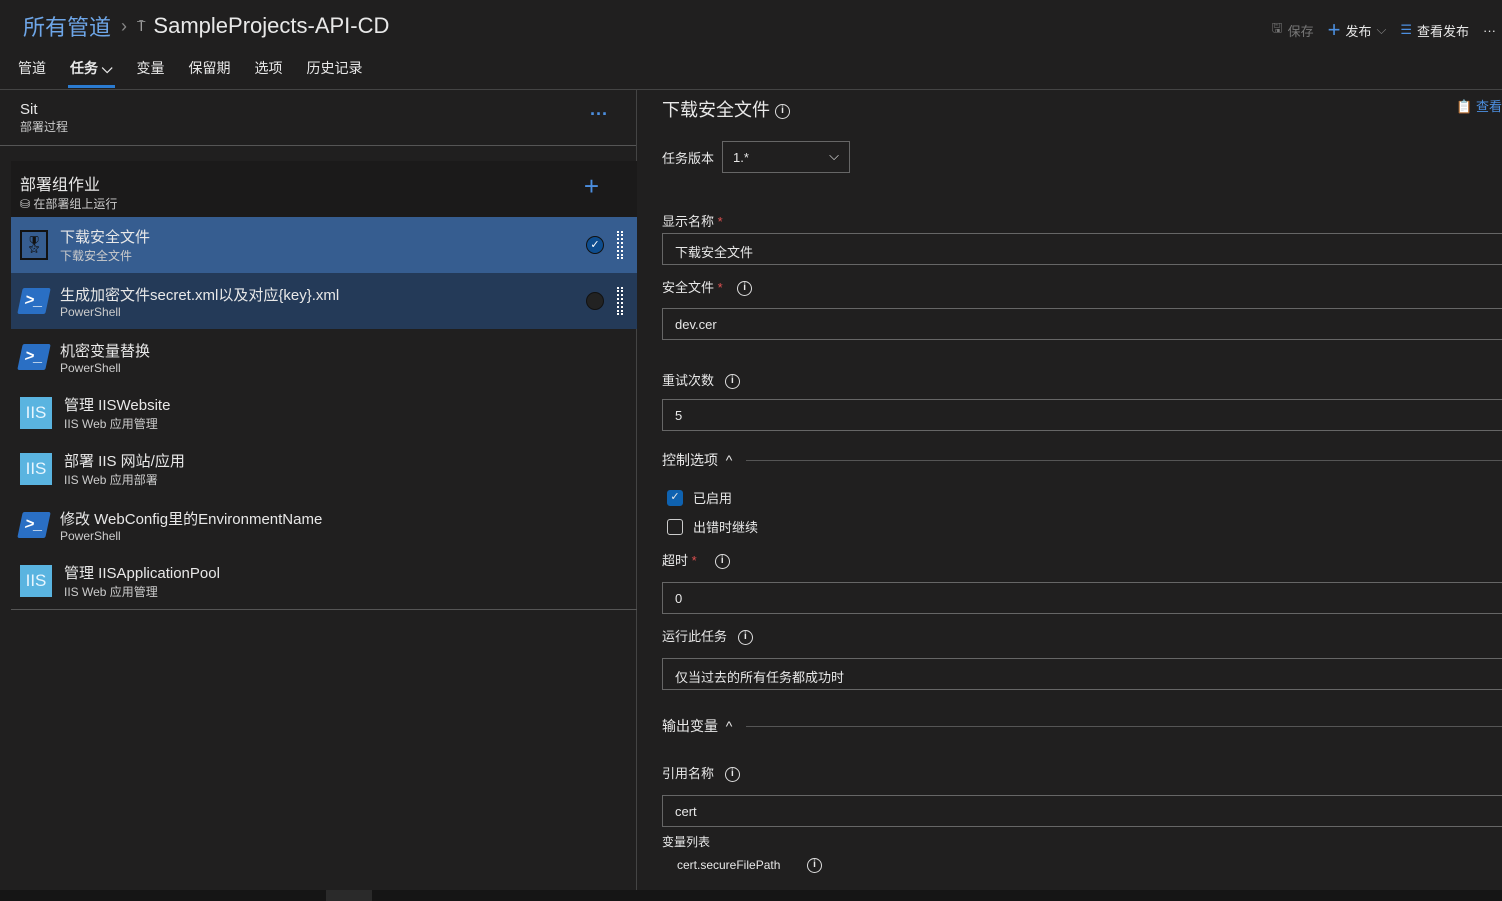 Image resolution: width=1502 pixels, height=901 pixels. I want to click on tab-bar: 管道 任务 ⌵ 变量 保留期 选项 历史记录, so click(190, 73).